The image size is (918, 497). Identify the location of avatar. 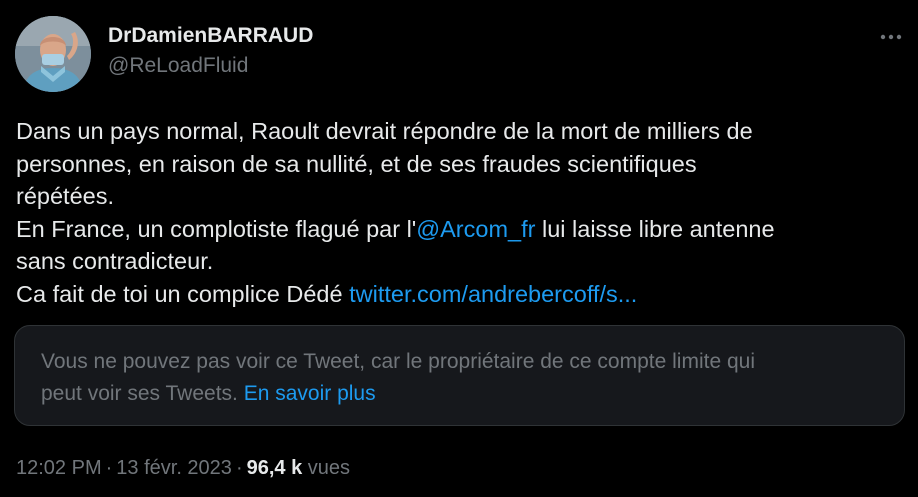
(53, 54).